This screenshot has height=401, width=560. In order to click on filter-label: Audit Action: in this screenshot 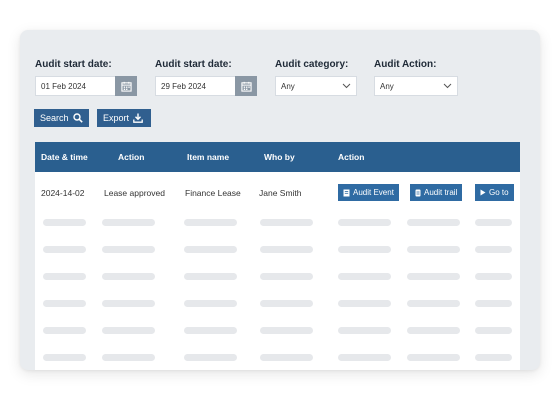, I will do `click(405, 64)`.